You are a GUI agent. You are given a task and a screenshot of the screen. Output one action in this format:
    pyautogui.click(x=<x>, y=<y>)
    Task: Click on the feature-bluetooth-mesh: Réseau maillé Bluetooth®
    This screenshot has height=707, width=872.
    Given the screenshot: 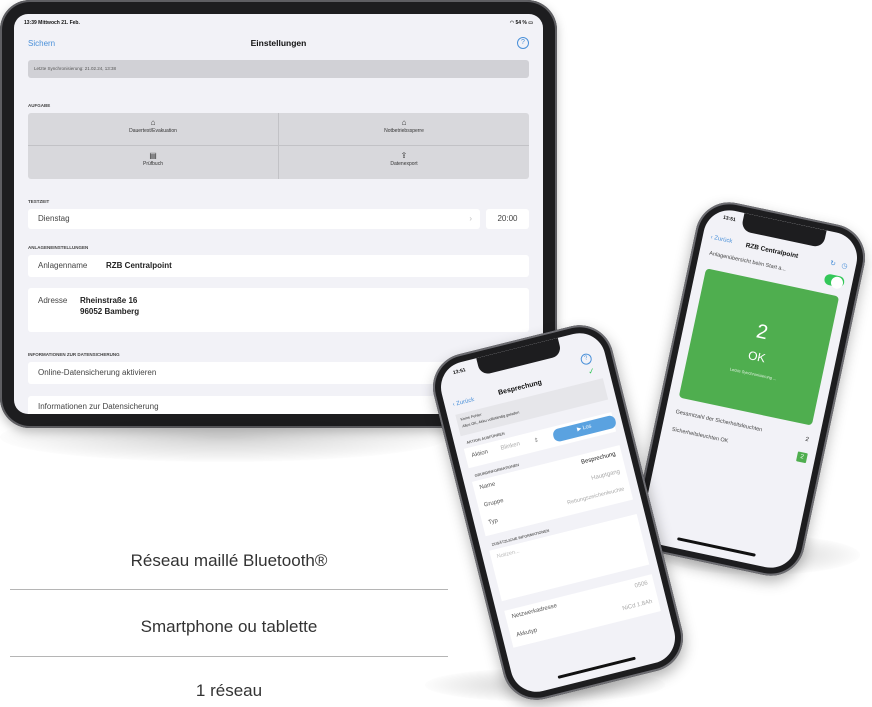 What is the action you would take?
    pyautogui.click(x=229, y=560)
    